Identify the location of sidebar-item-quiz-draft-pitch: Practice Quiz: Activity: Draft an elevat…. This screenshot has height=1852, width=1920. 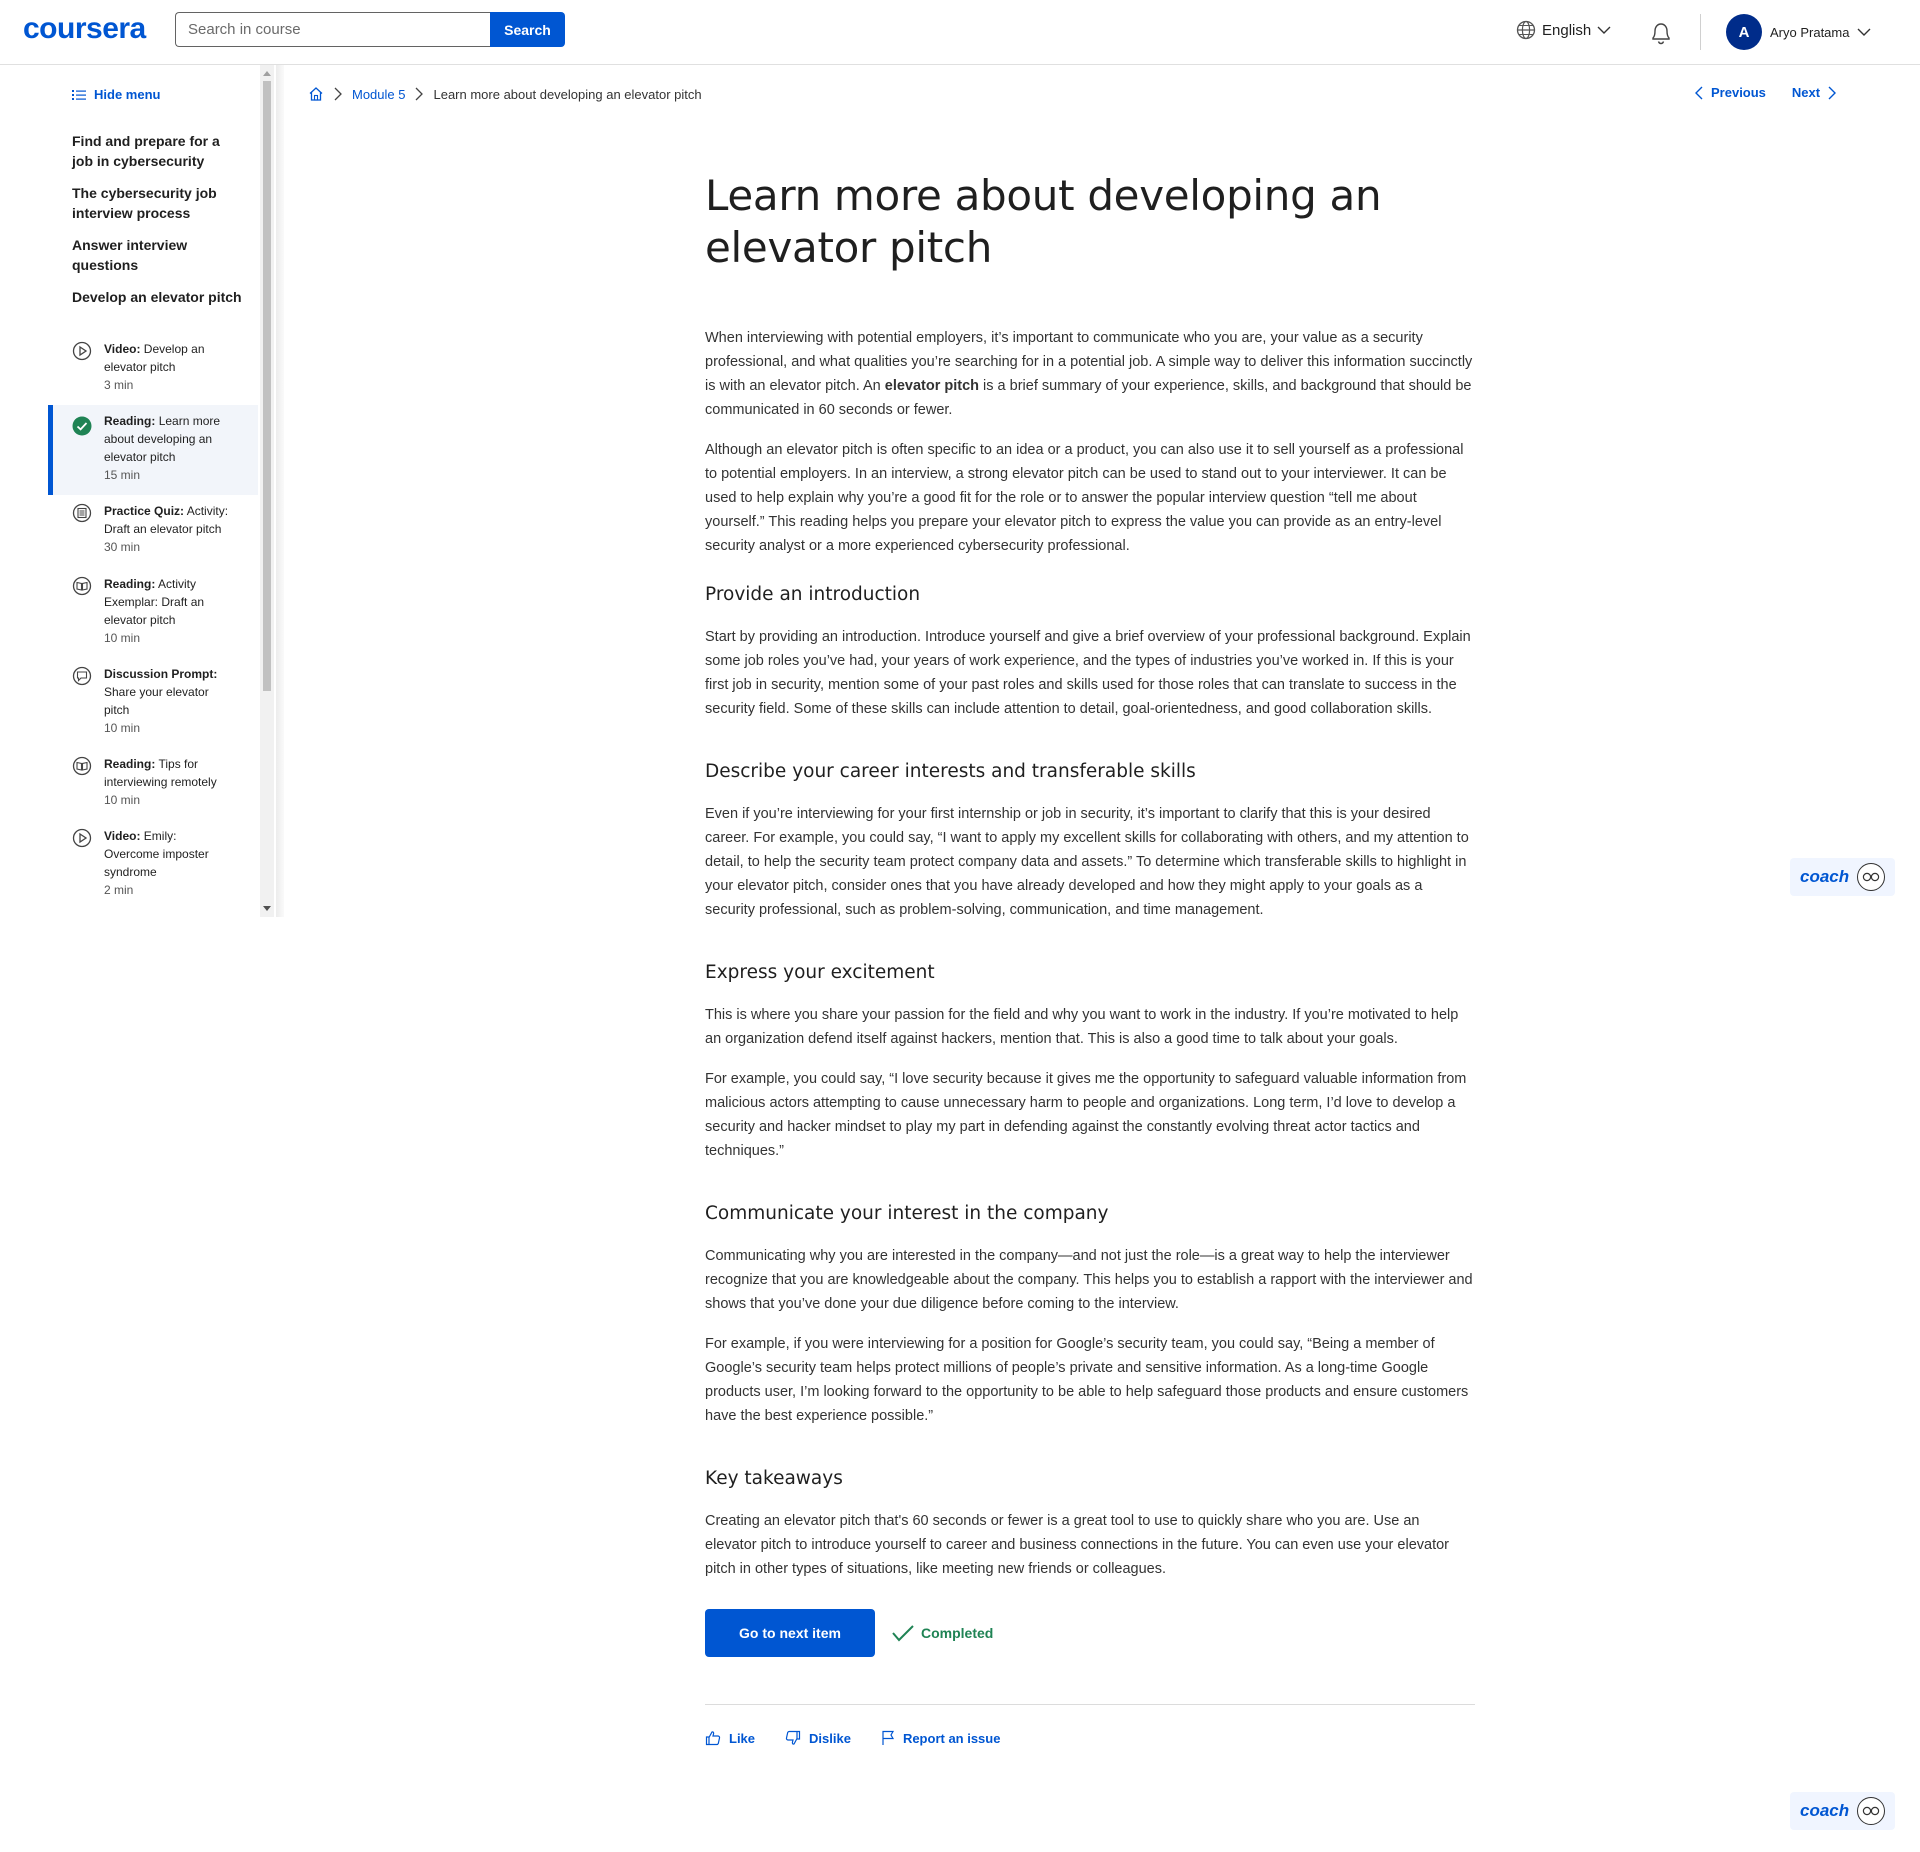
(153, 529).